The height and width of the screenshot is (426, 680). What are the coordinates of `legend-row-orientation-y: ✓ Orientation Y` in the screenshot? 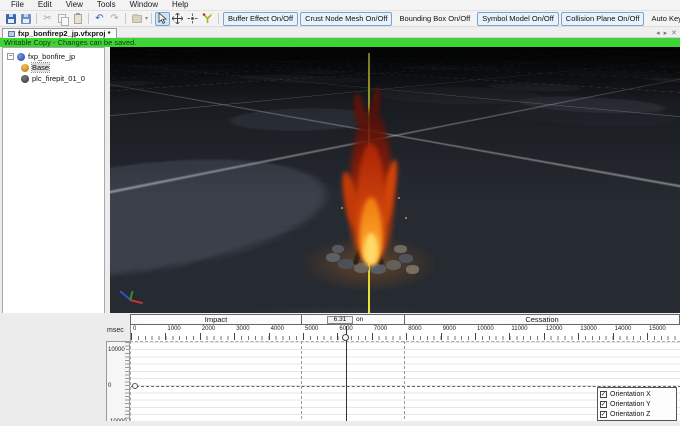 It's located at (637, 404).